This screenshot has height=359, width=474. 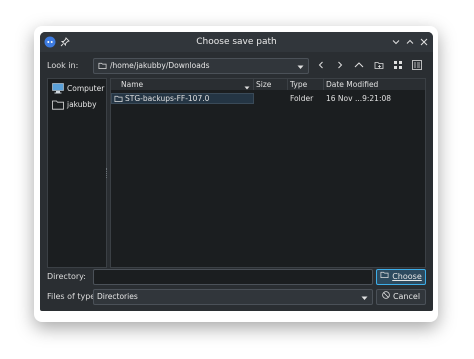 I want to click on computer-icon, so click(x=58, y=89).